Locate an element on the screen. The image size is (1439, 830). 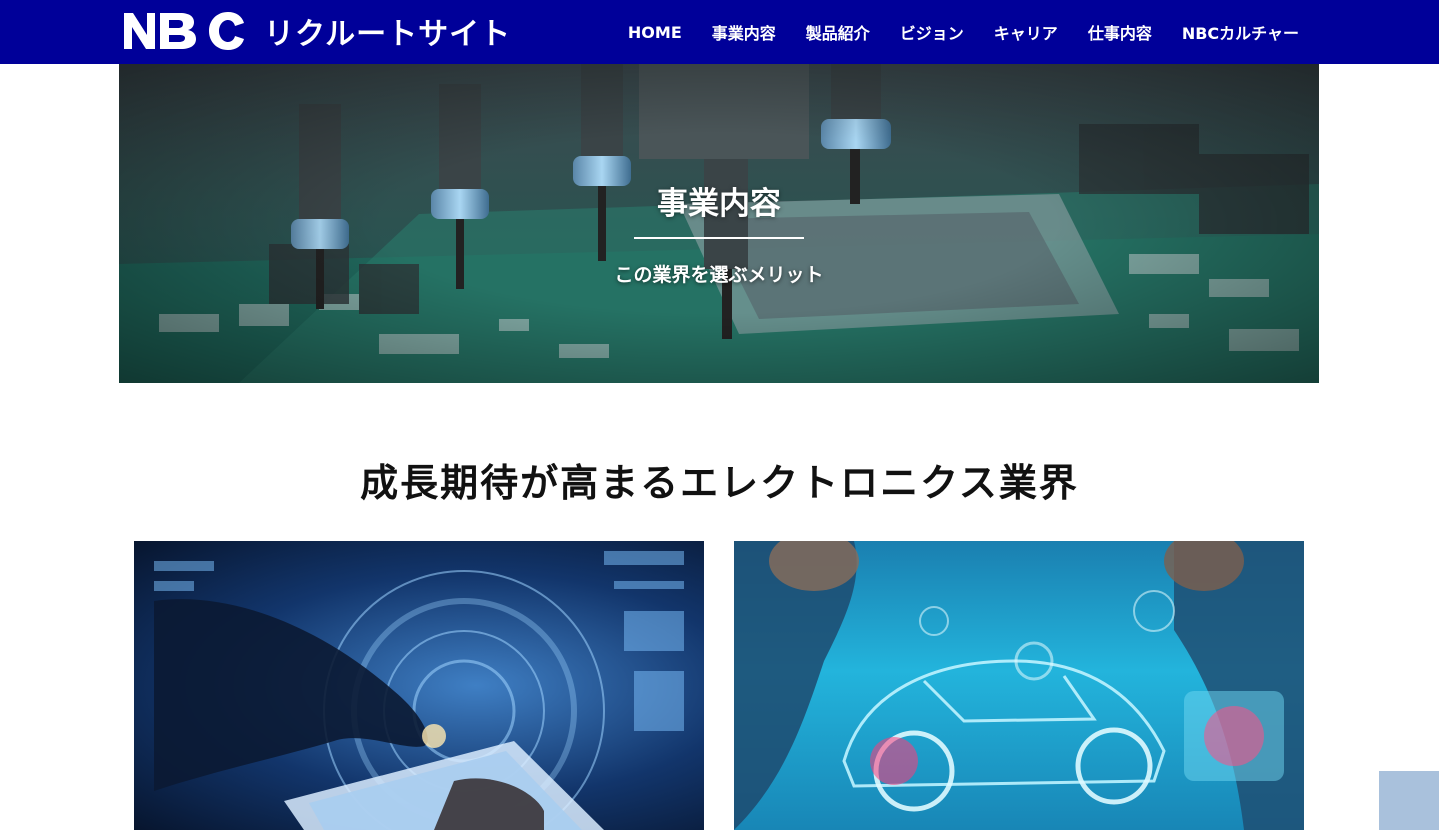
hologram-car-image is located at coordinates (1019, 685).